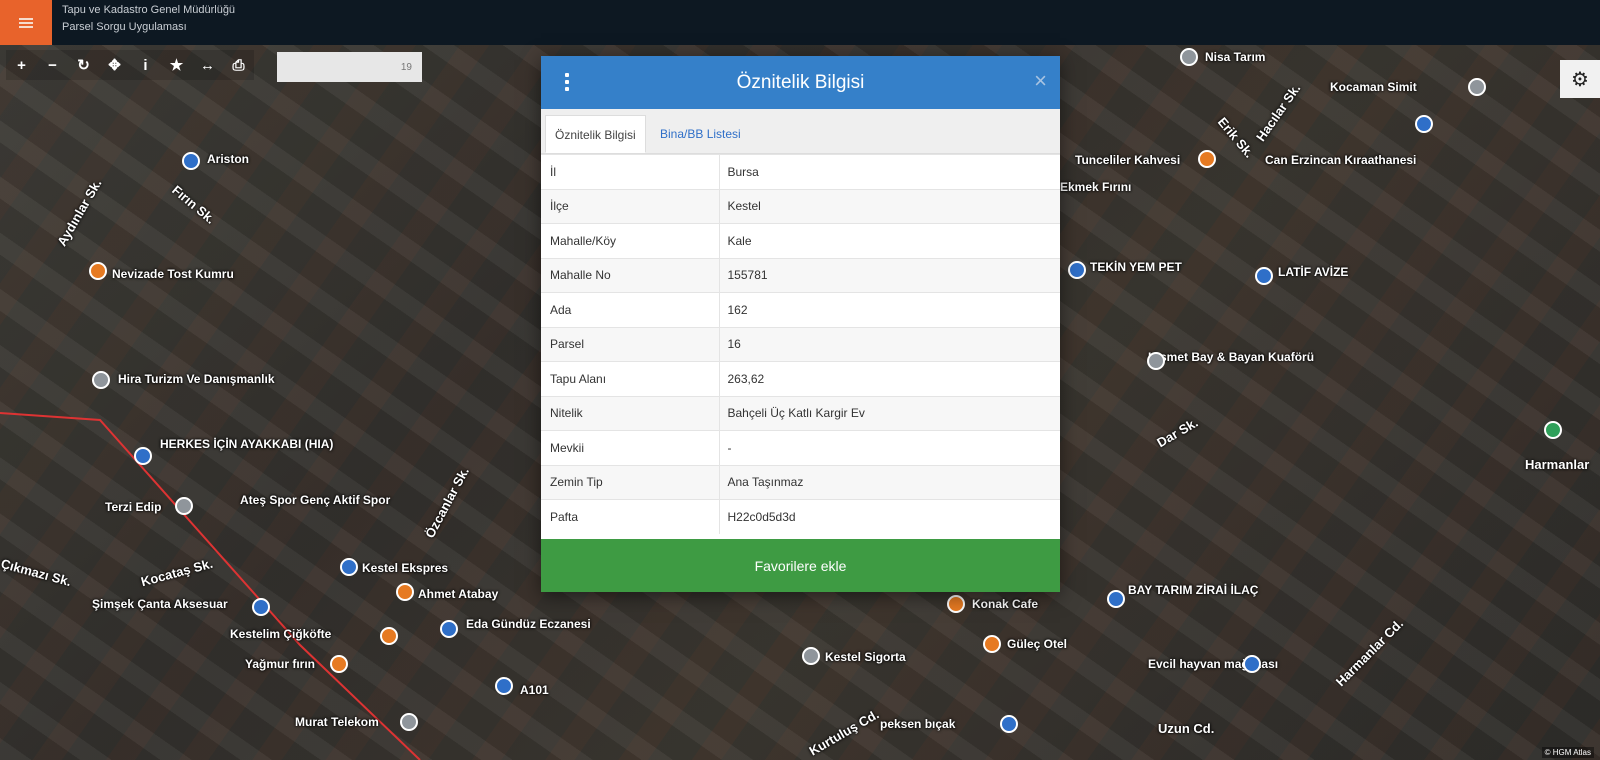 This screenshot has height=760, width=1600. What do you see at coordinates (280, 664) in the screenshot?
I see `map-label: Yağmur fırın` at bounding box center [280, 664].